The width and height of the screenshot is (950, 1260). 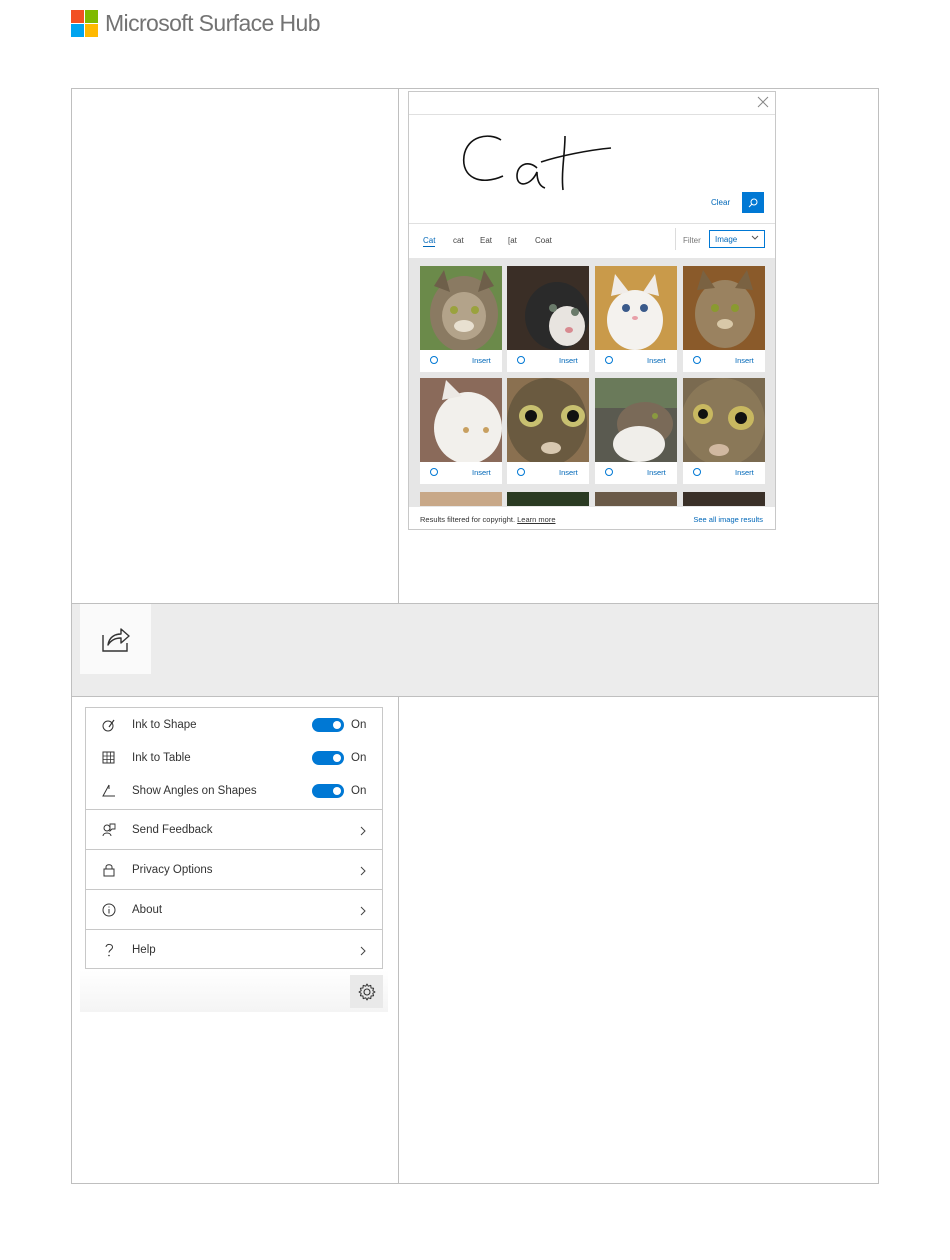 What do you see at coordinates (108, 725) in the screenshot?
I see `ink-shape-icon` at bounding box center [108, 725].